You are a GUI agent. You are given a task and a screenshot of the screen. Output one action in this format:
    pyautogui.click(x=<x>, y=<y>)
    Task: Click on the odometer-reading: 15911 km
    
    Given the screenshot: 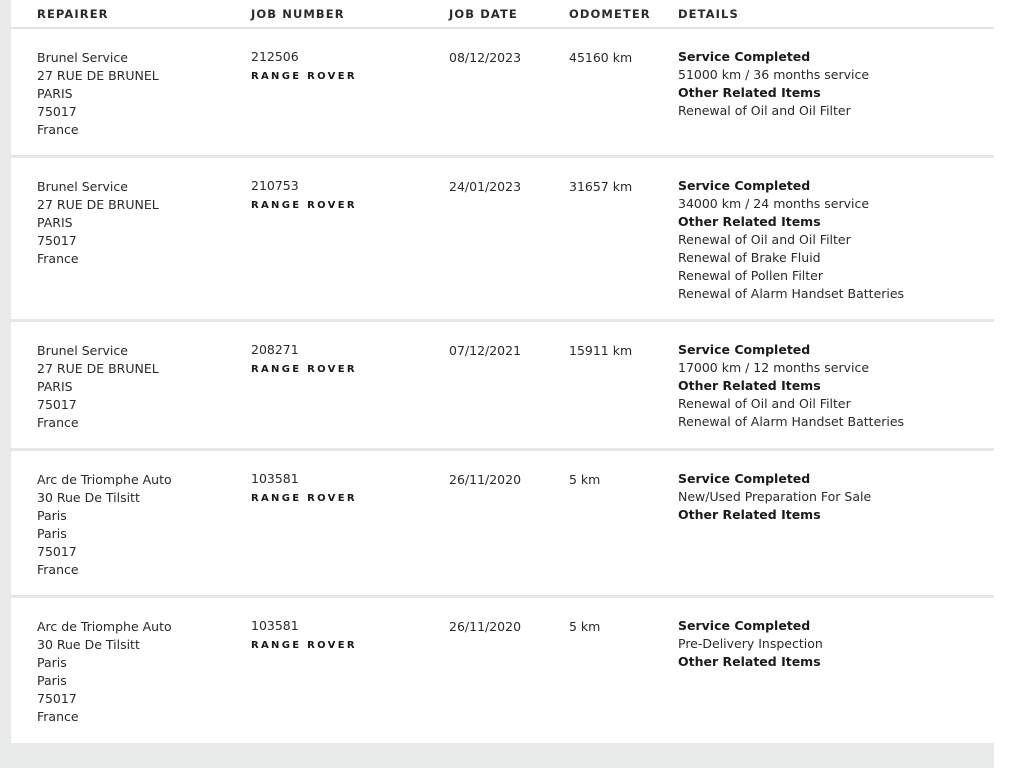 What is the action you would take?
    pyautogui.click(x=601, y=350)
    